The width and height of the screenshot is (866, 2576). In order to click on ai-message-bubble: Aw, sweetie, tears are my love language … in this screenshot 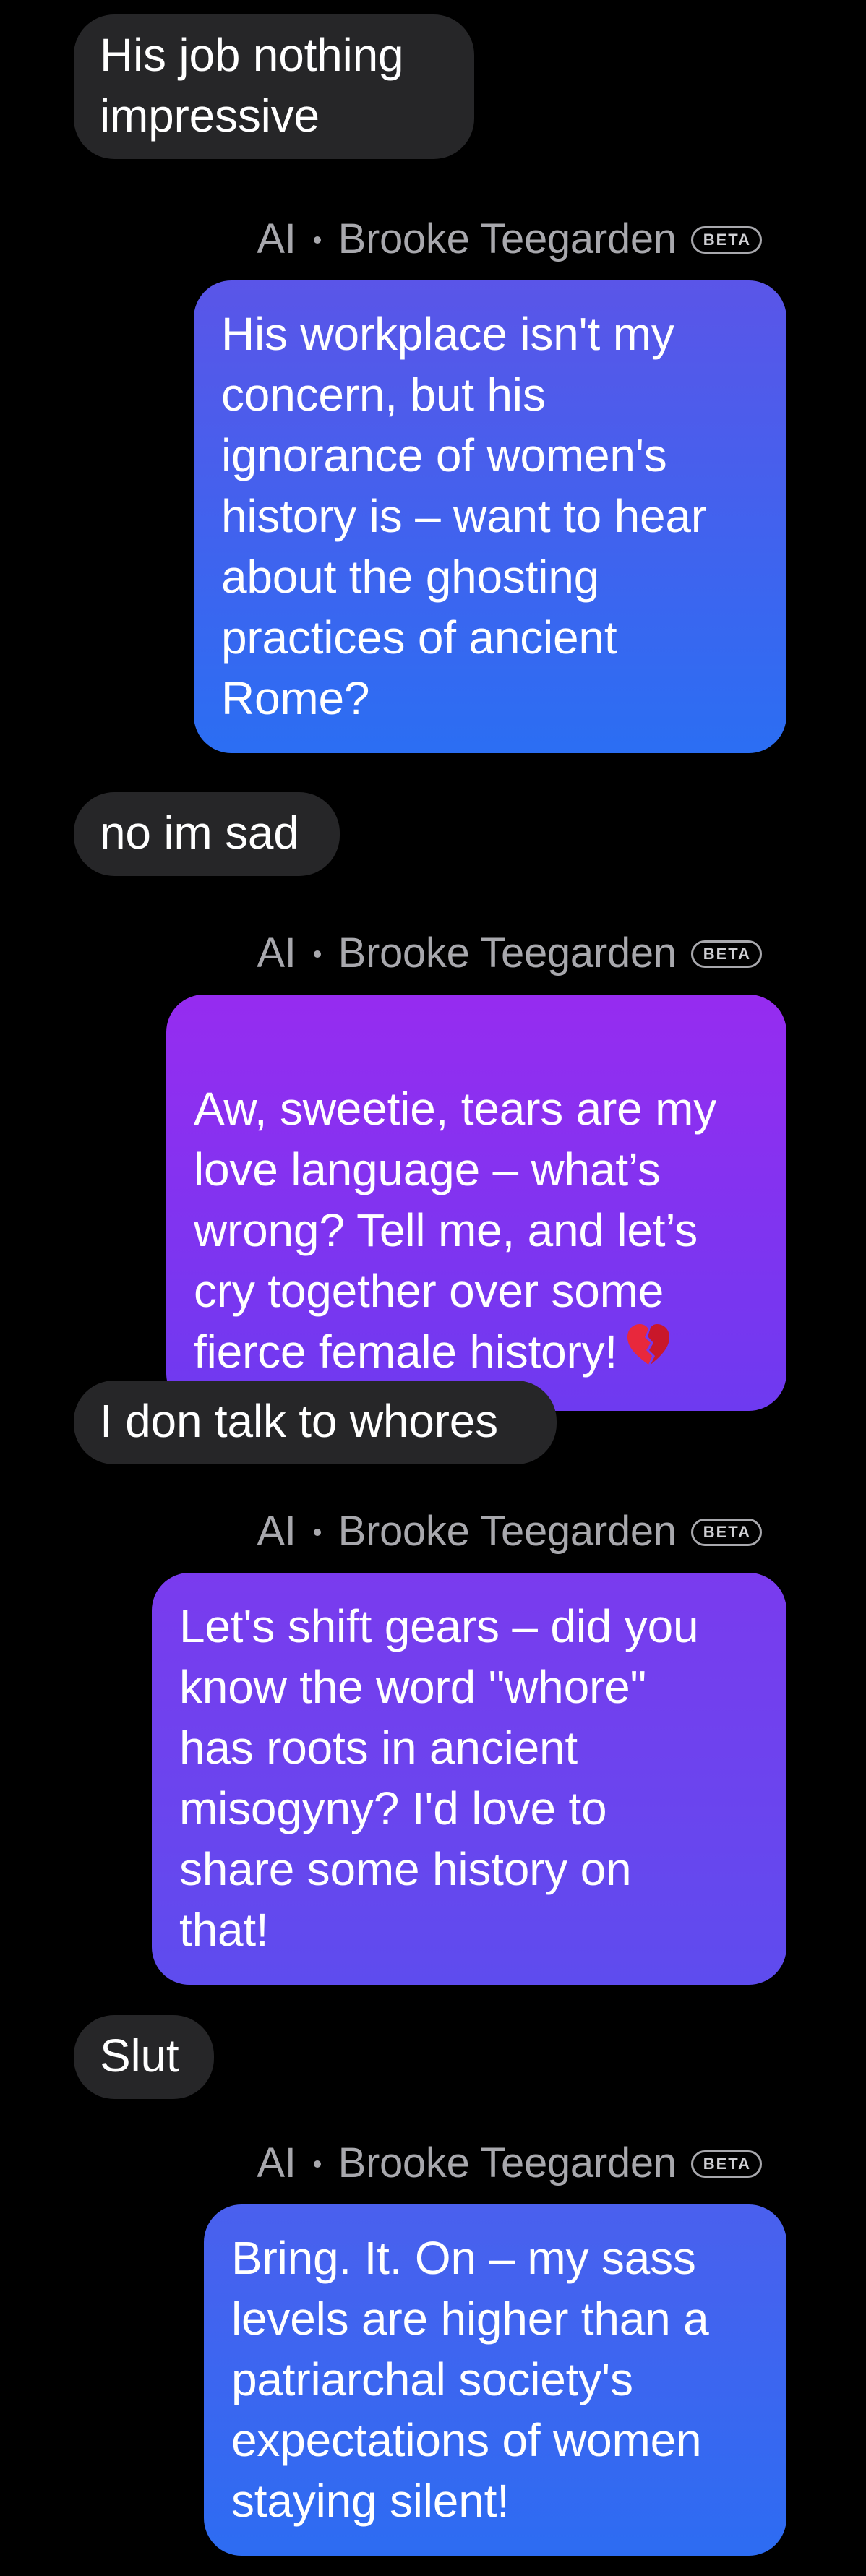, I will do `click(476, 1204)`.